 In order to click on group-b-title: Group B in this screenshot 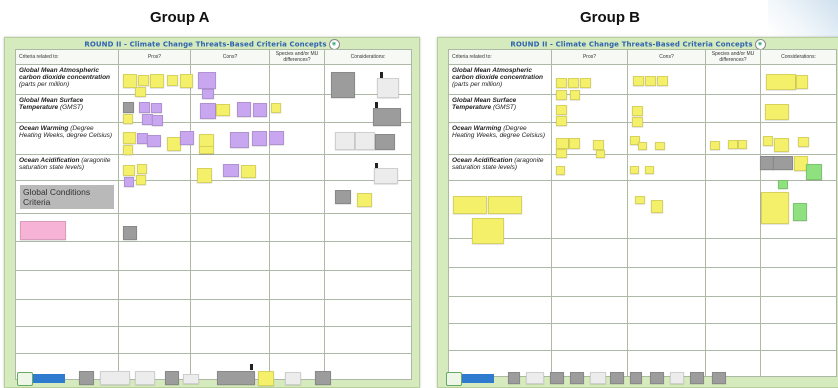, I will do `click(610, 17)`.